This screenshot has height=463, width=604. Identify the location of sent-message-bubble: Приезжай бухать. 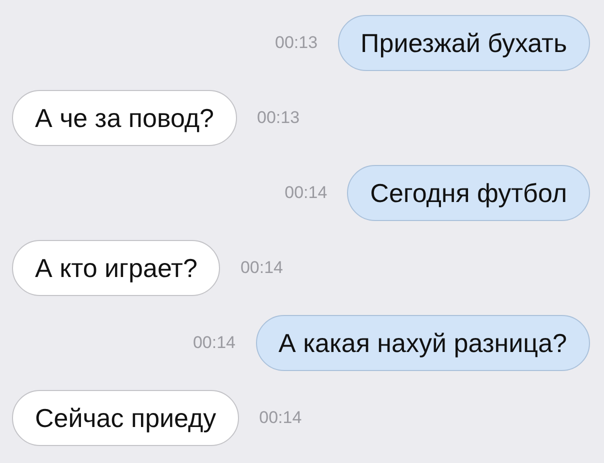
(464, 43).